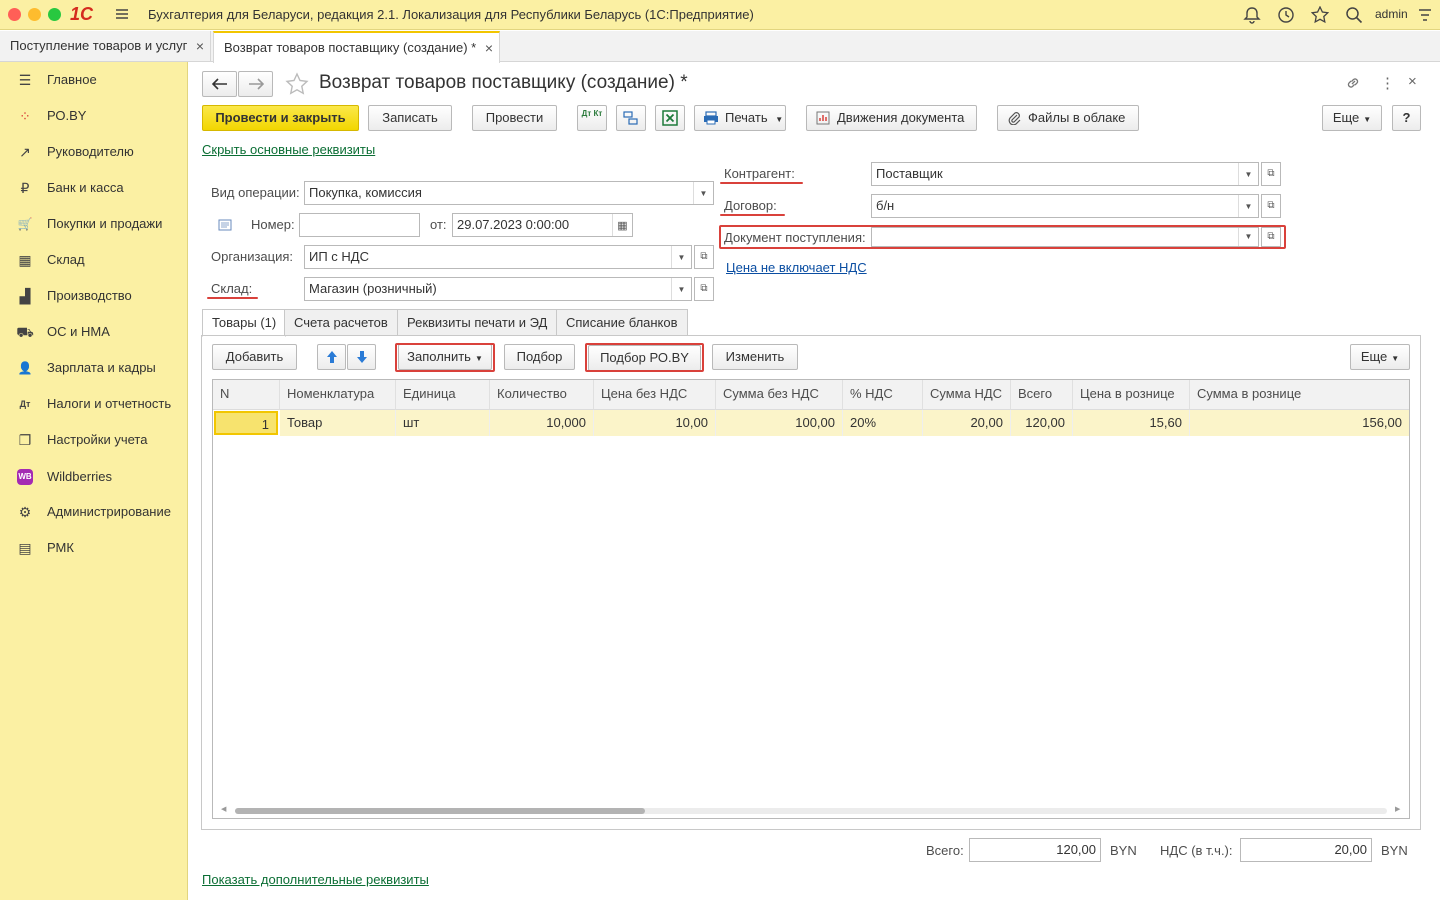  What do you see at coordinates (244, 323) in the screenshot?
I see `tab-goods: Товары (1)` at bounding box center [244, 323].